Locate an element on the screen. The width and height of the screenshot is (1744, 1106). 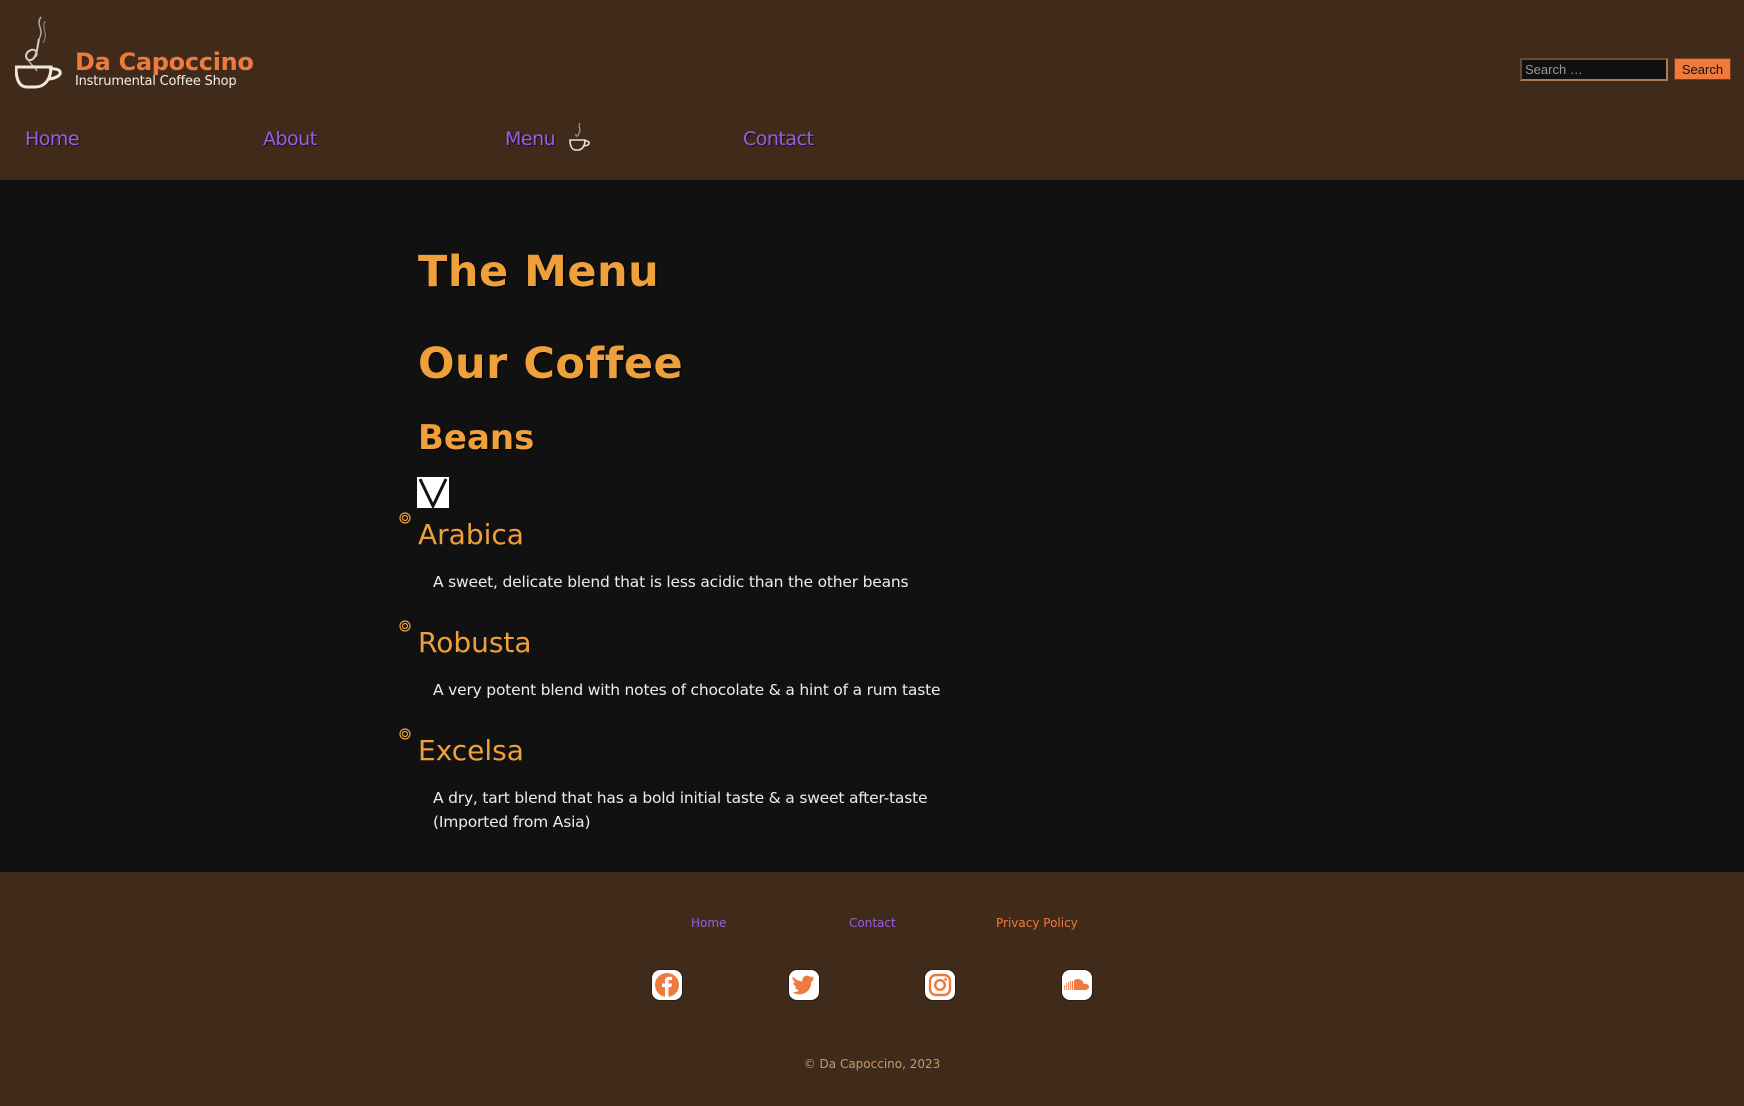
soundcloud-icon is located at coordinates (1076, 984).